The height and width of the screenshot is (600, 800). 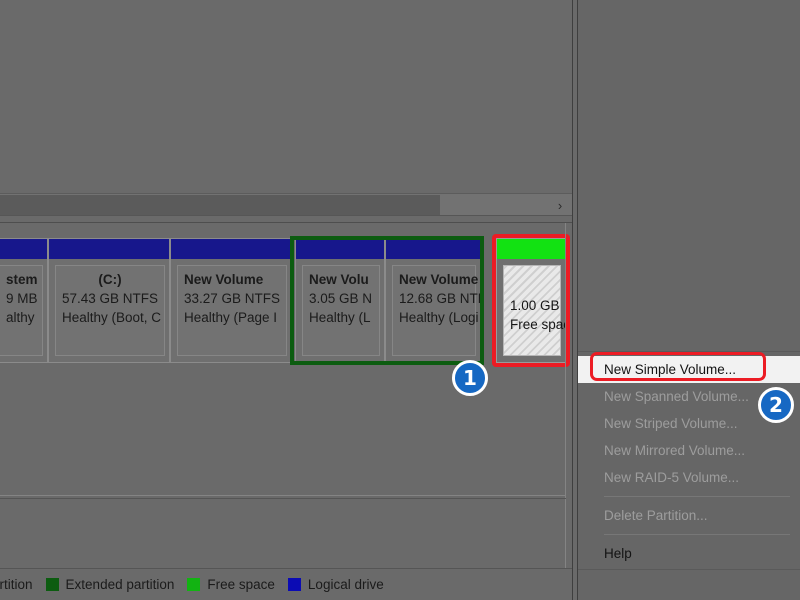 I want to click on partition-body-logical-1: New Volu 3.05 GB N Healthy (L, so click(x=341, y=310).